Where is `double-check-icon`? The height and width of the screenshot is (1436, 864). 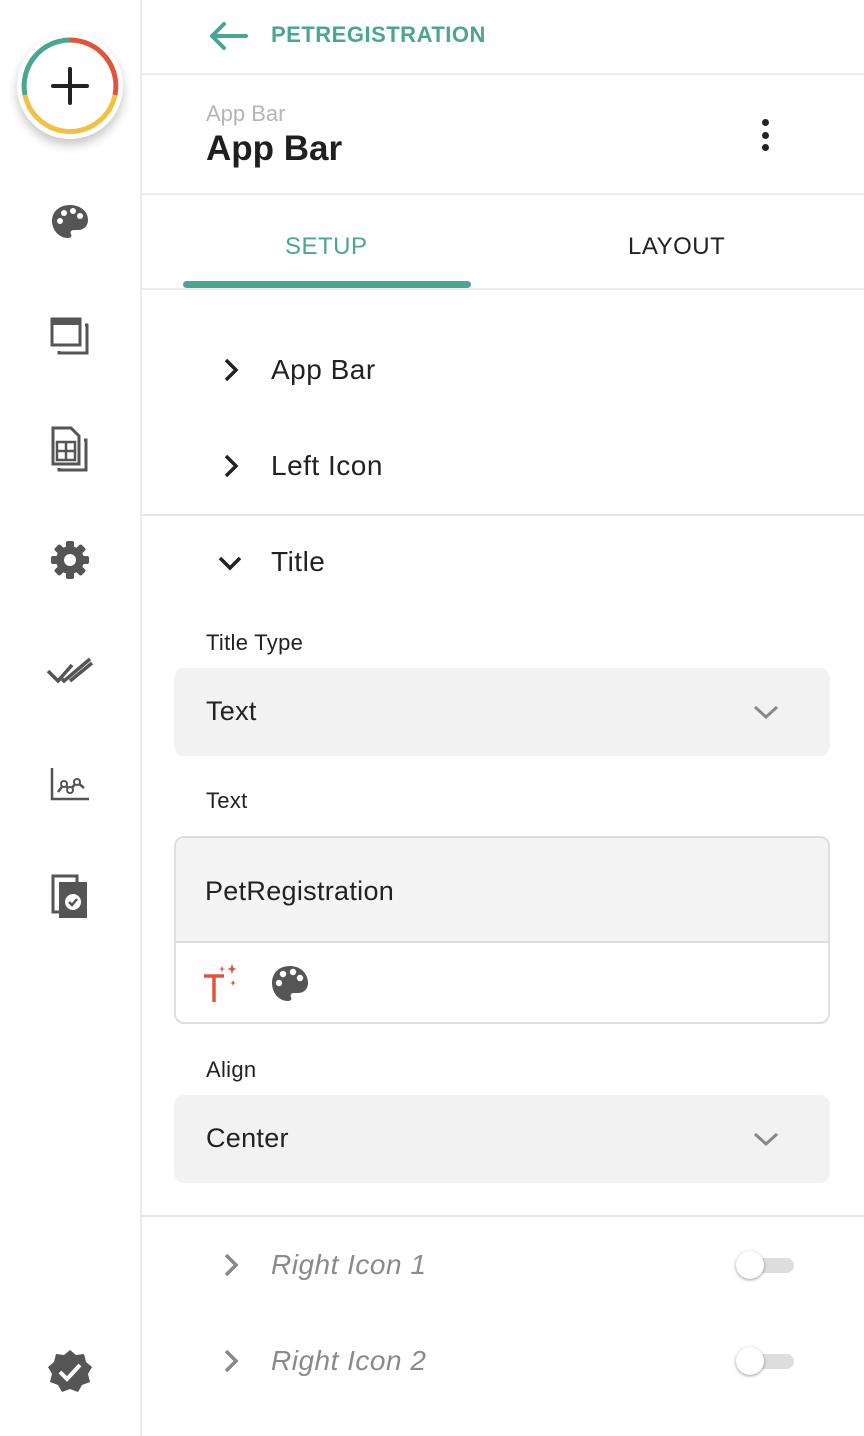 double-check-icon is located at coordinates (70, 672).